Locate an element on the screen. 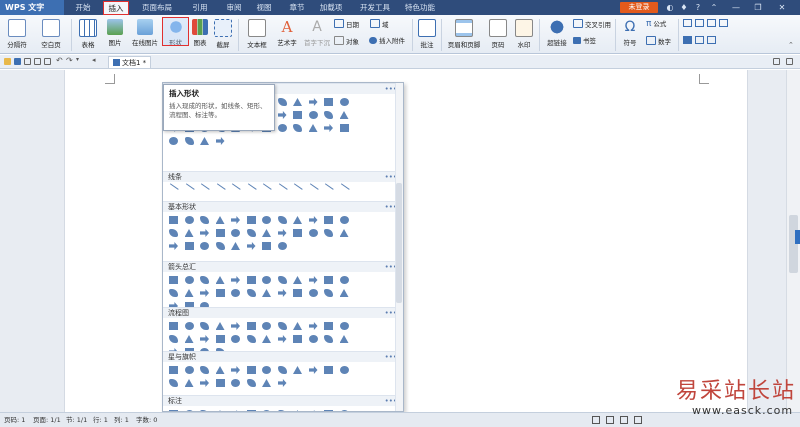 Image resolution: width=800 pixels, height=427 pixels. blank-page-button: 空白页 is located at coordinates (51, 36).